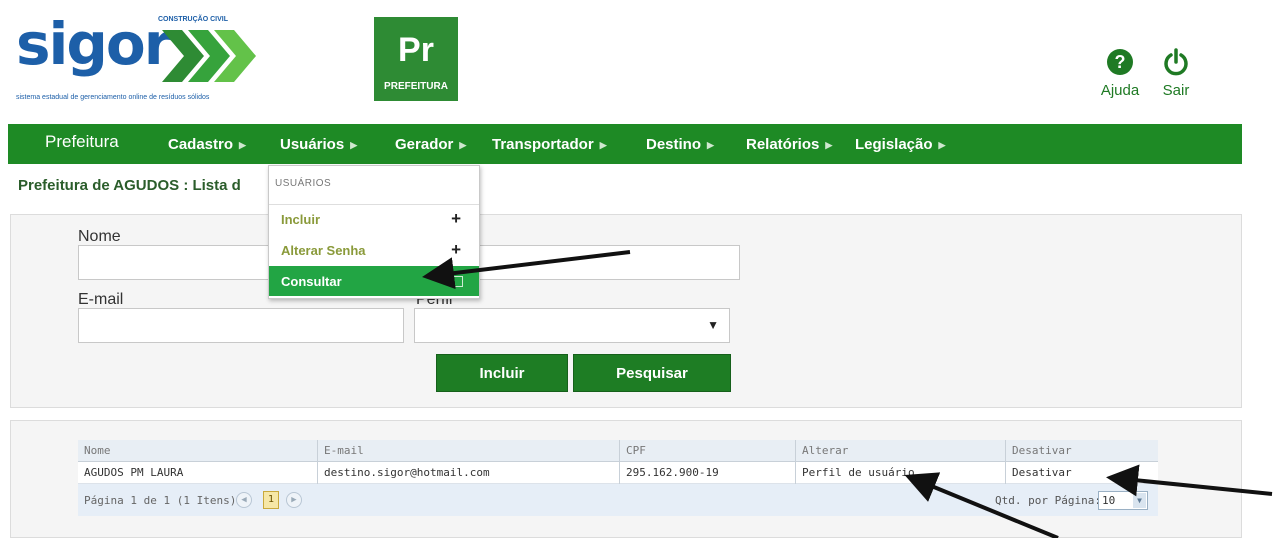 This screenshot has width=1280, height=538. Describe the element at coordinates (981, 505) in the screenshot. I see `arrow-to-perfil-de-usuario` at that location.